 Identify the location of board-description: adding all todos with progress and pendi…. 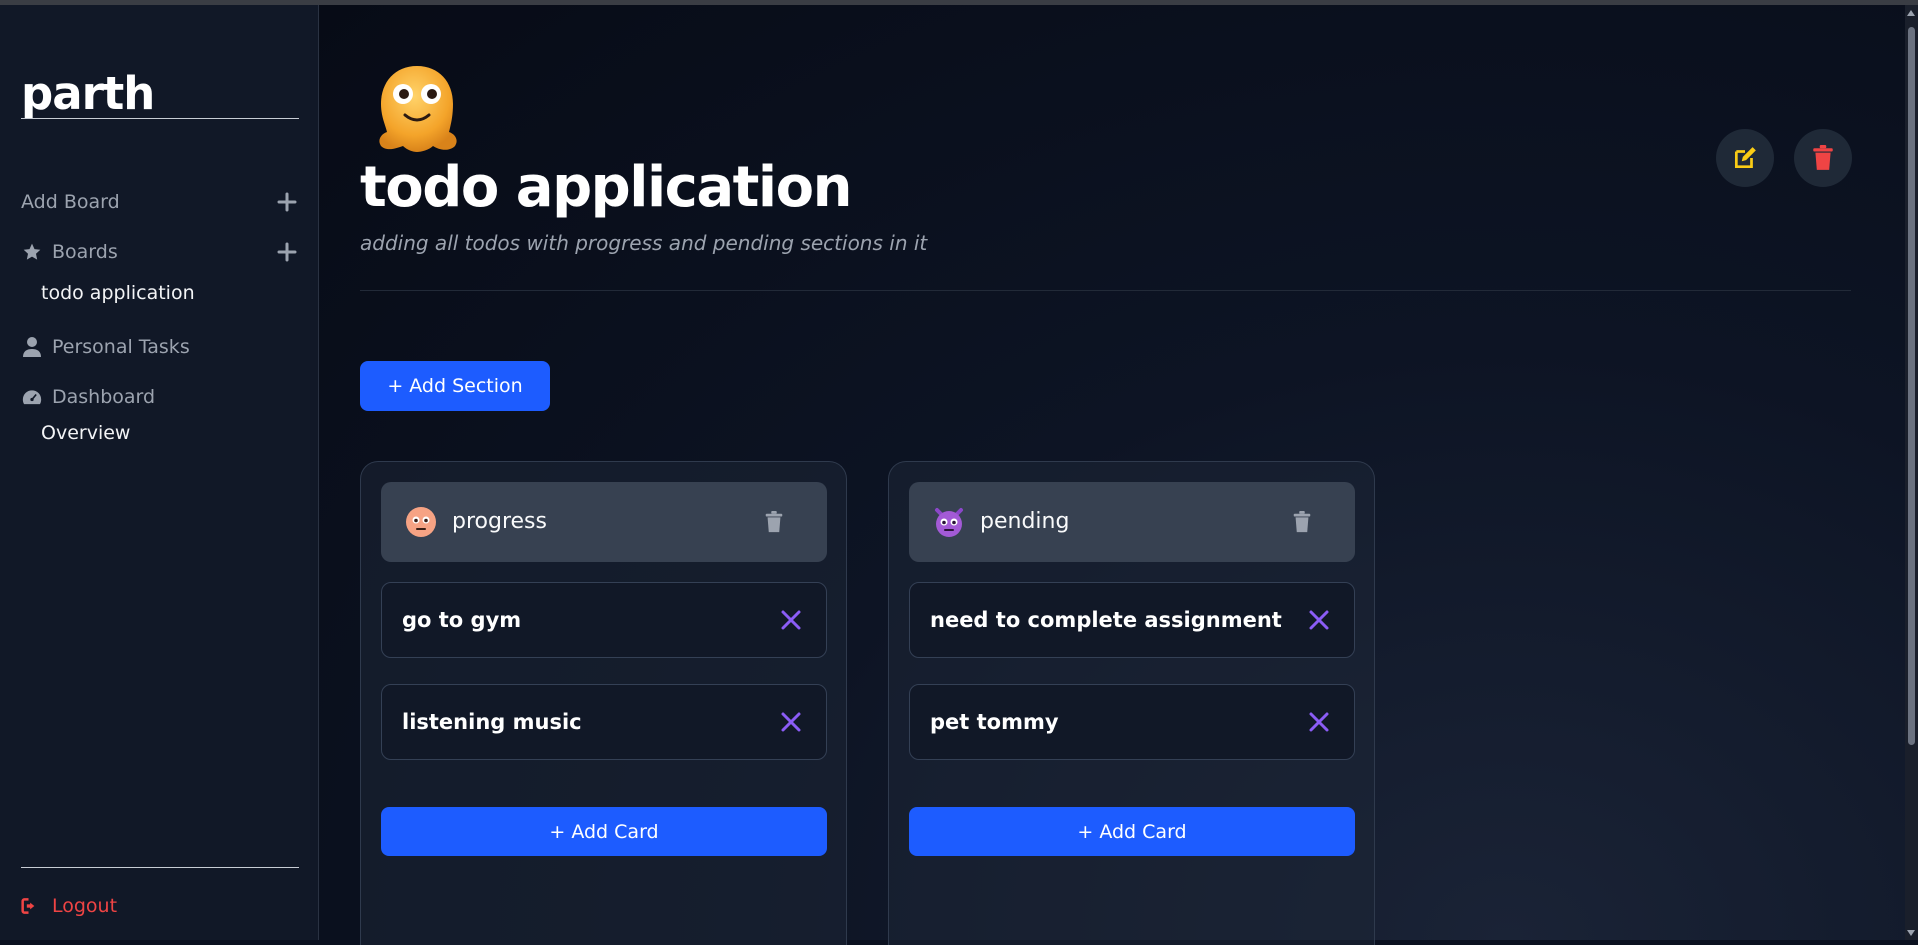
(644, 243).